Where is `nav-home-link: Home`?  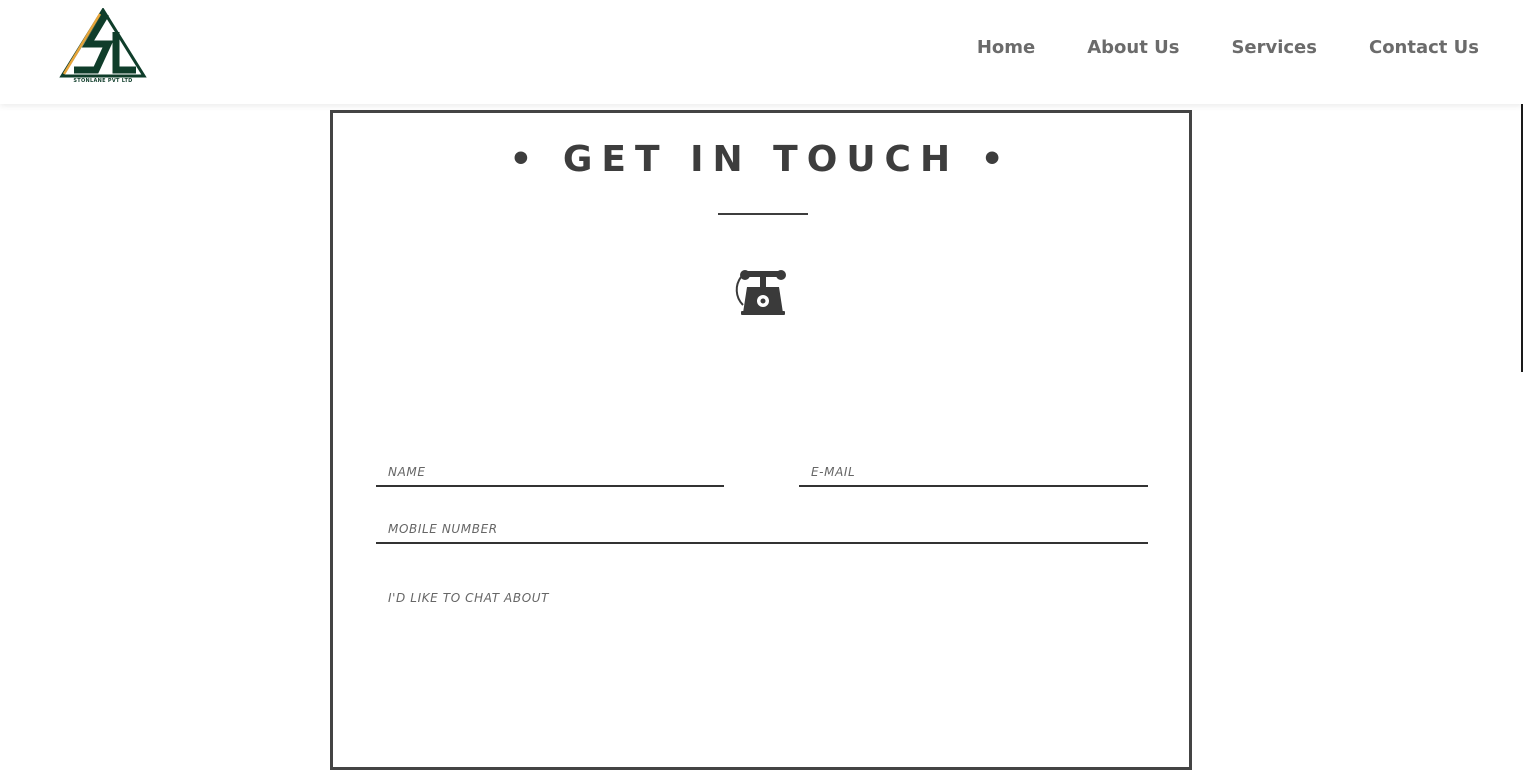
nav-home-link: Home is located at coordinates (1006, 47).